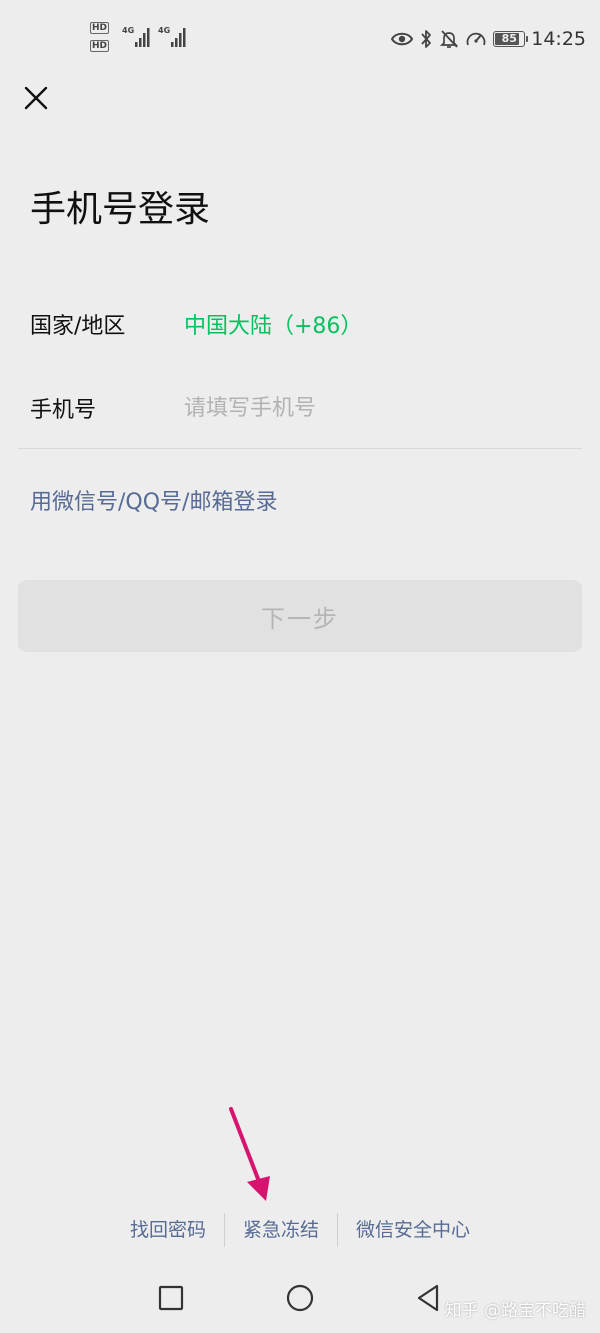 This screenshot has height=1333, width=600. Describe the element at coordinates (449, 39) in the screenshot. I see `bell-off-icon` at that location.